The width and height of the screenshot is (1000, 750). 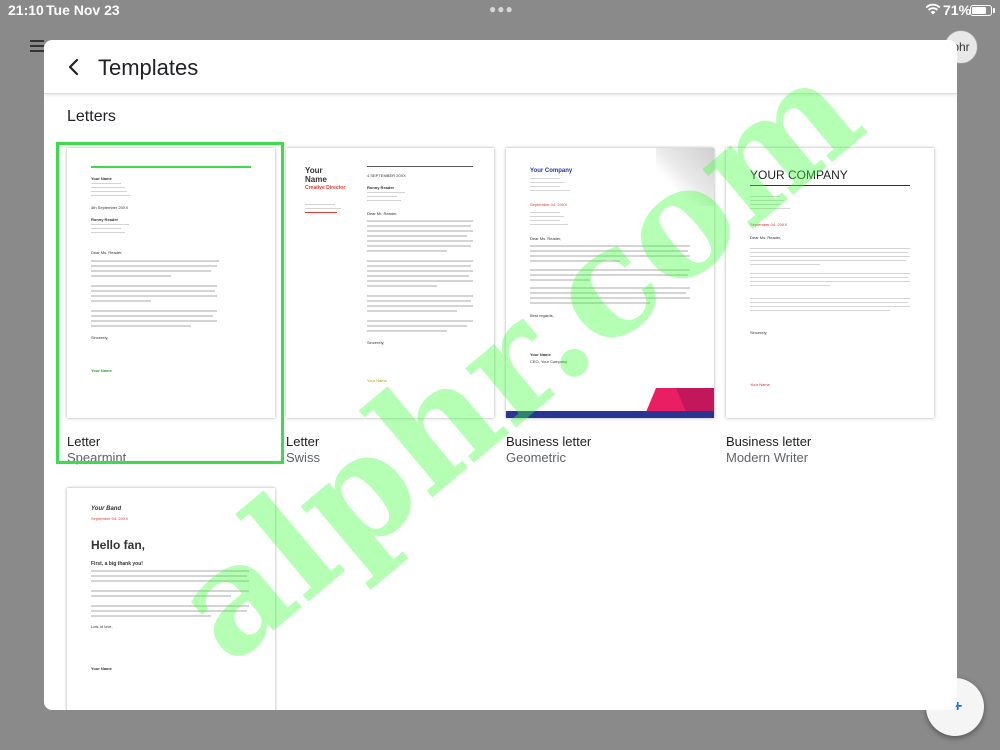 I want to click on template-variant: Modern Writer, so click(x=767, y=457).